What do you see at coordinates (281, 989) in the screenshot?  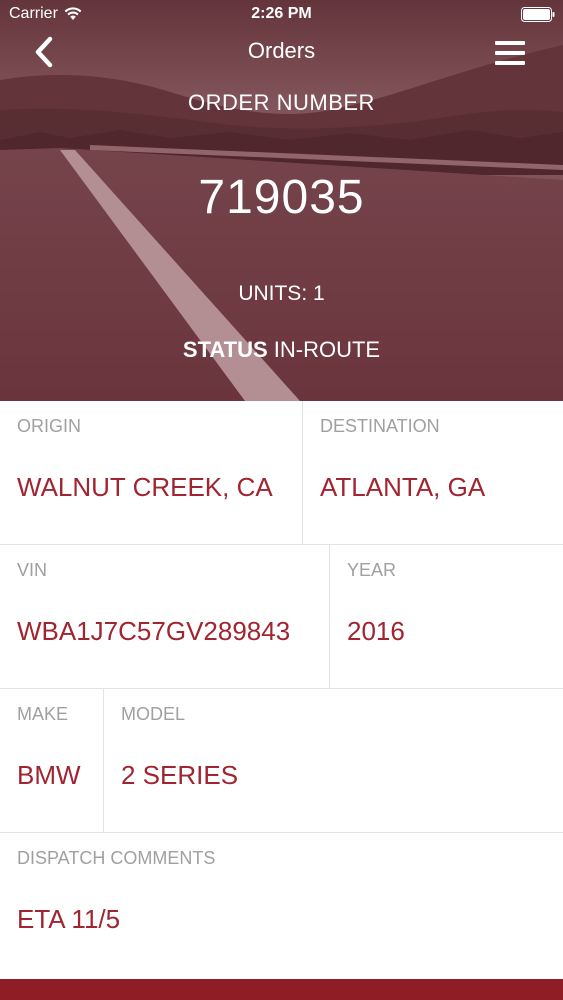 I see `footer-bar` at bounding box center [281, 989].